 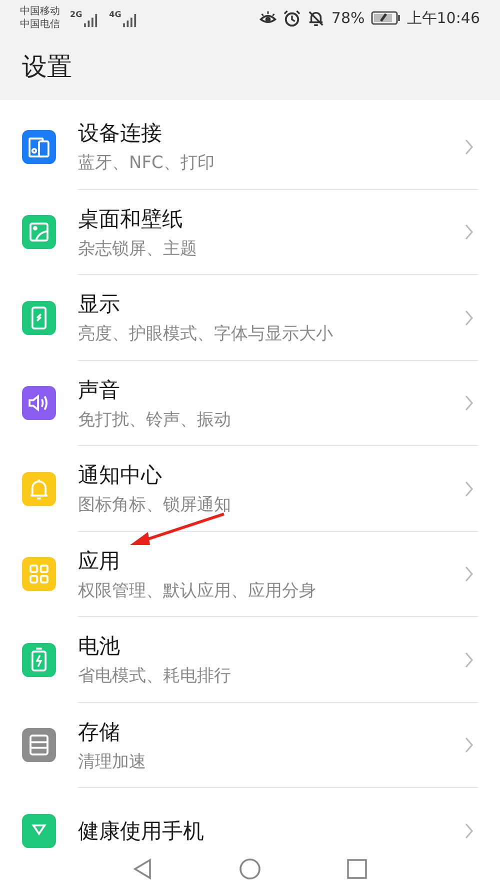 What do you see at coordinates (47, 67) in the screenshot?
I see `page-title: 设置` at bounding box center [47, 67].